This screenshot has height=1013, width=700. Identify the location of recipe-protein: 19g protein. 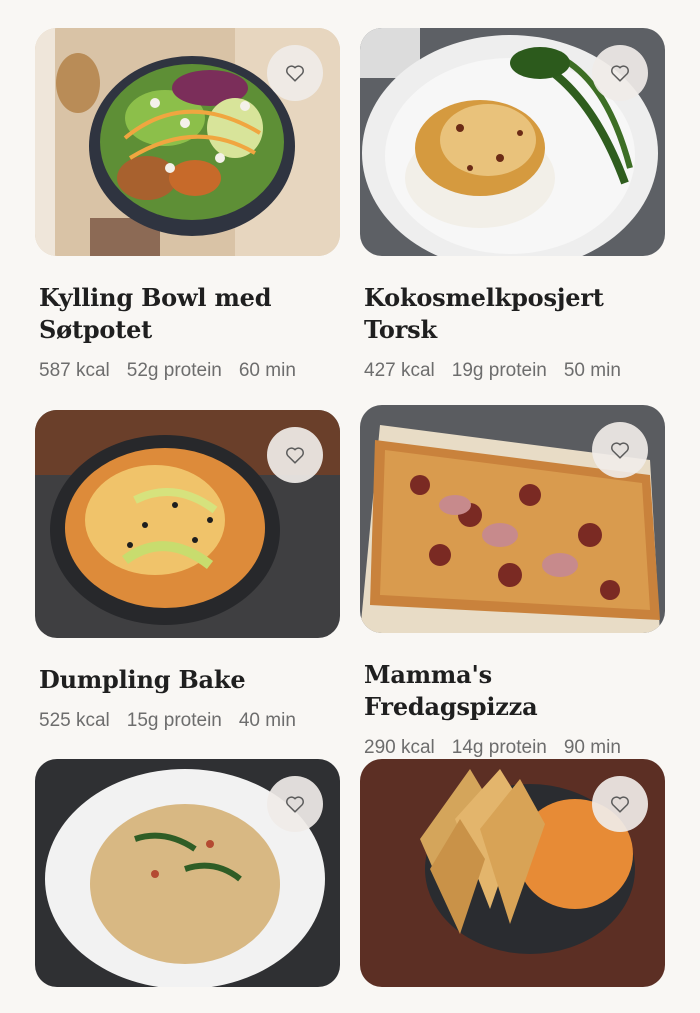
(499, 370).